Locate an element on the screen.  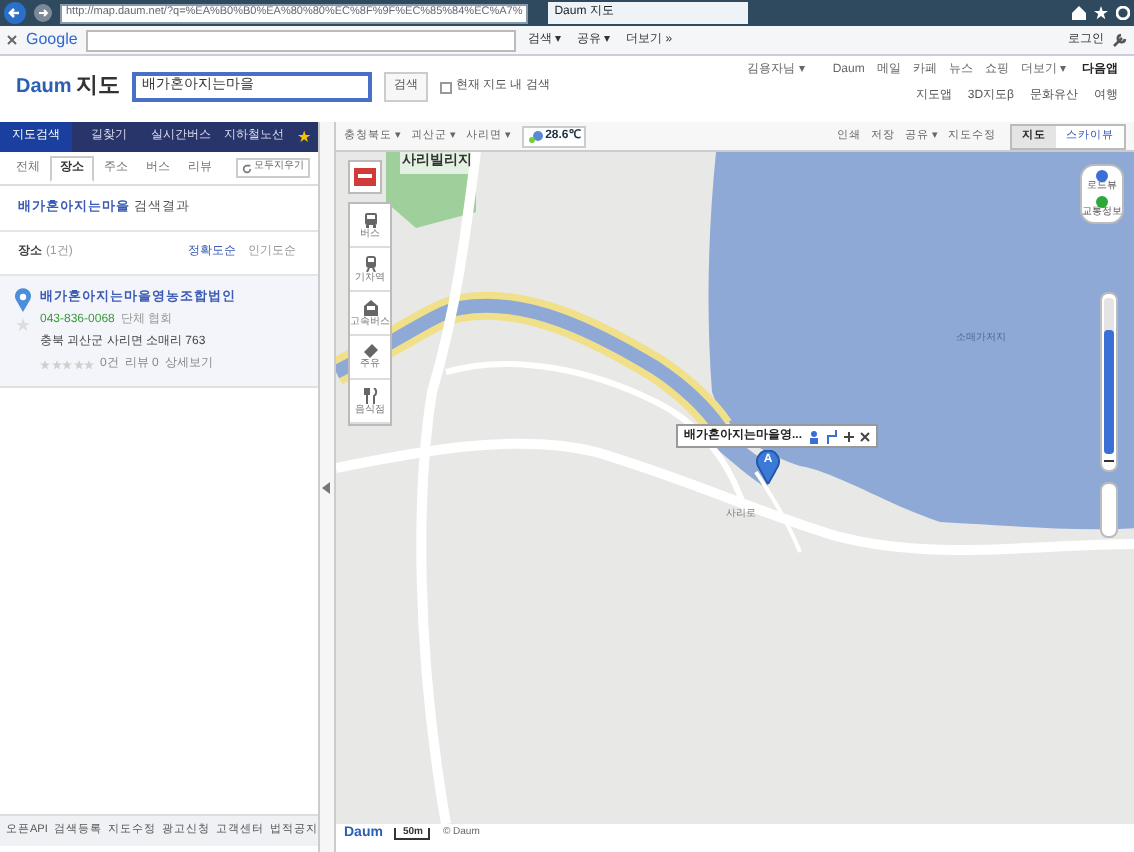
wrench-icon is located at coordinates (1120, 40).